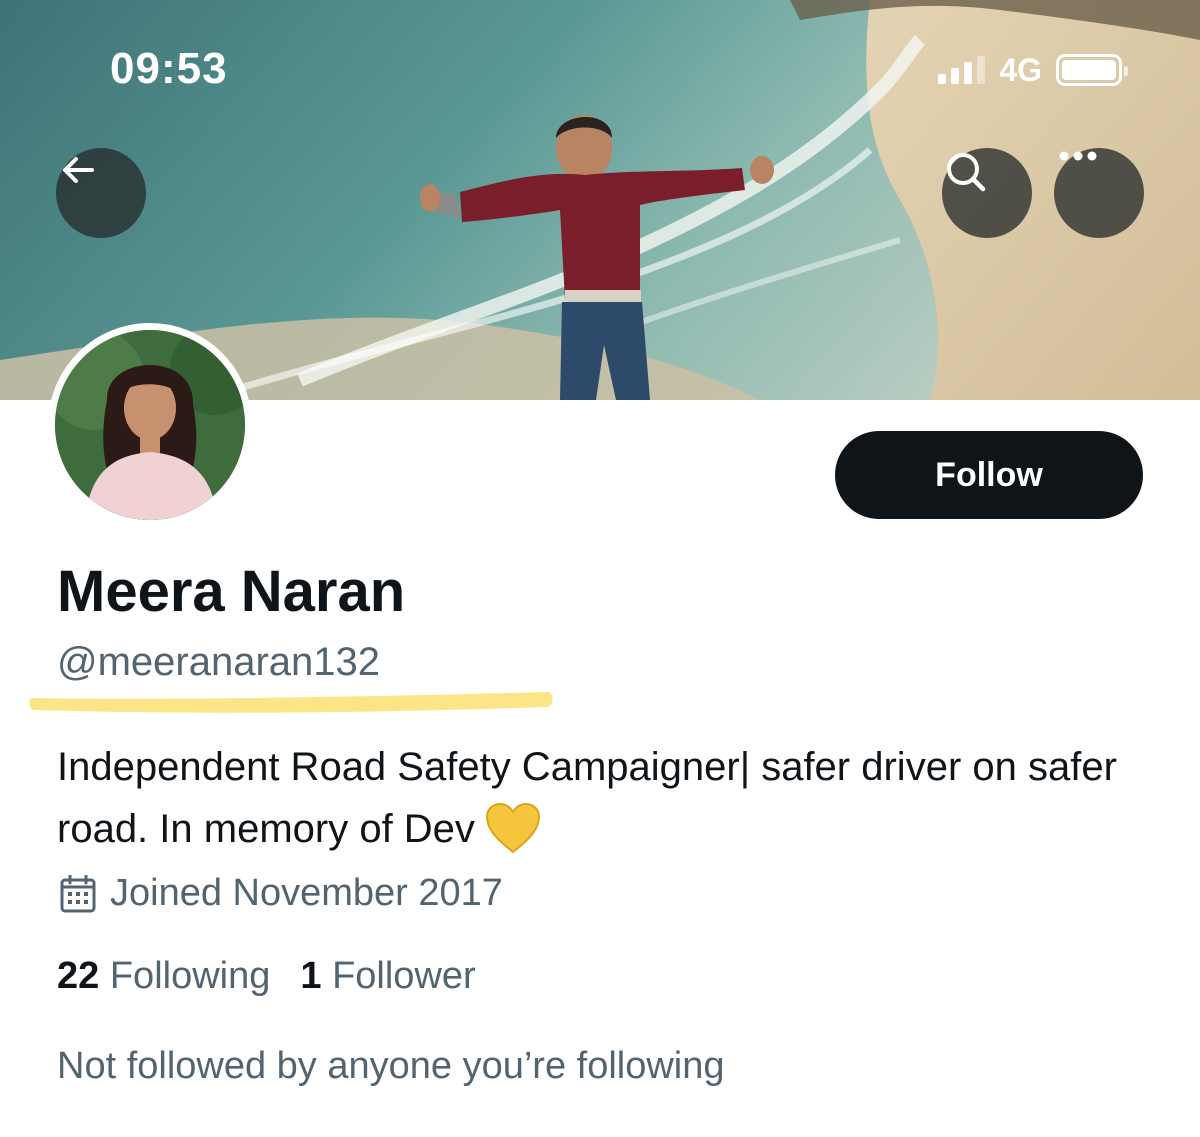 The height and width of the screenshot is (1137, 1200). I want to click on status-indicators: 4G, so click(1033, 69).